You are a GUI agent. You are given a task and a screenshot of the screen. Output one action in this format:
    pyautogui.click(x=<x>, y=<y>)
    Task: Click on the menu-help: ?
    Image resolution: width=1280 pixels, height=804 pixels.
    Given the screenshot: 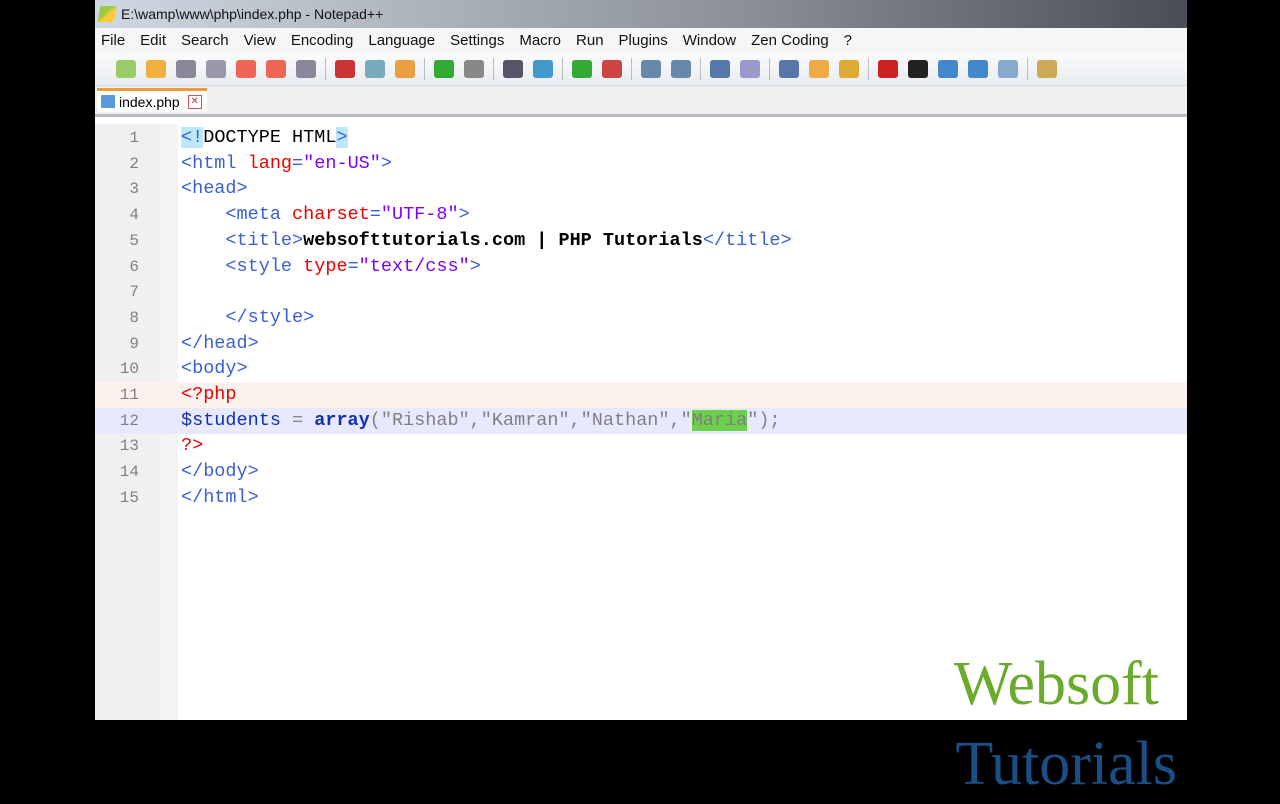 What is the action you would take?
    pyautogui.click(x=848, y=40)
    